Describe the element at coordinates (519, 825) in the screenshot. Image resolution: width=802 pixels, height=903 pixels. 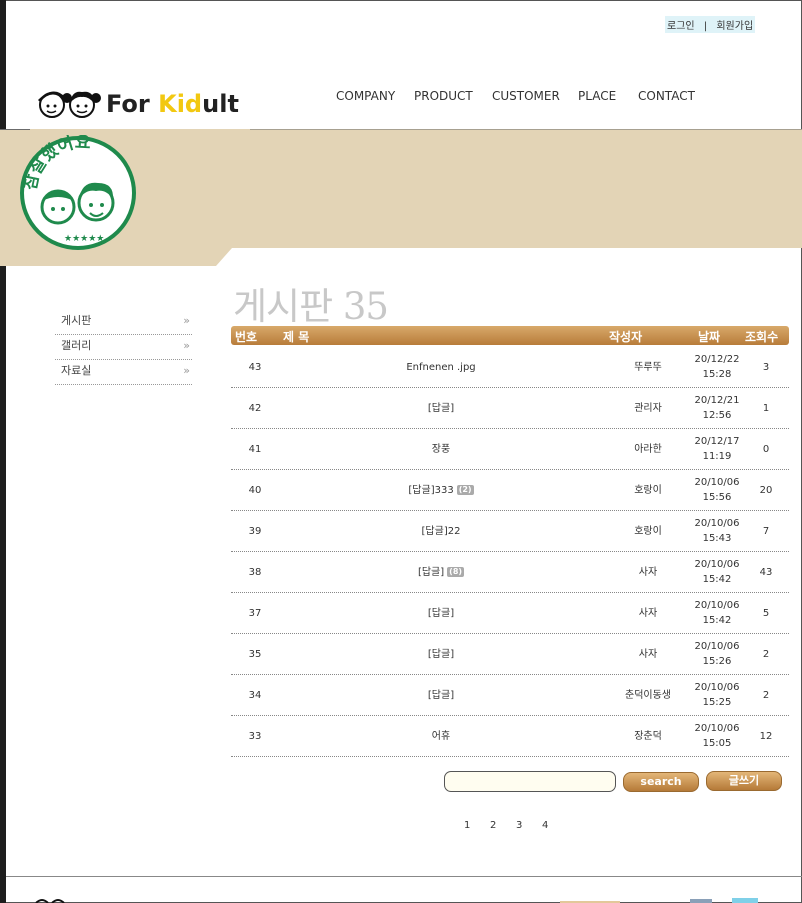
I see `page-link-3: 3` at that location.